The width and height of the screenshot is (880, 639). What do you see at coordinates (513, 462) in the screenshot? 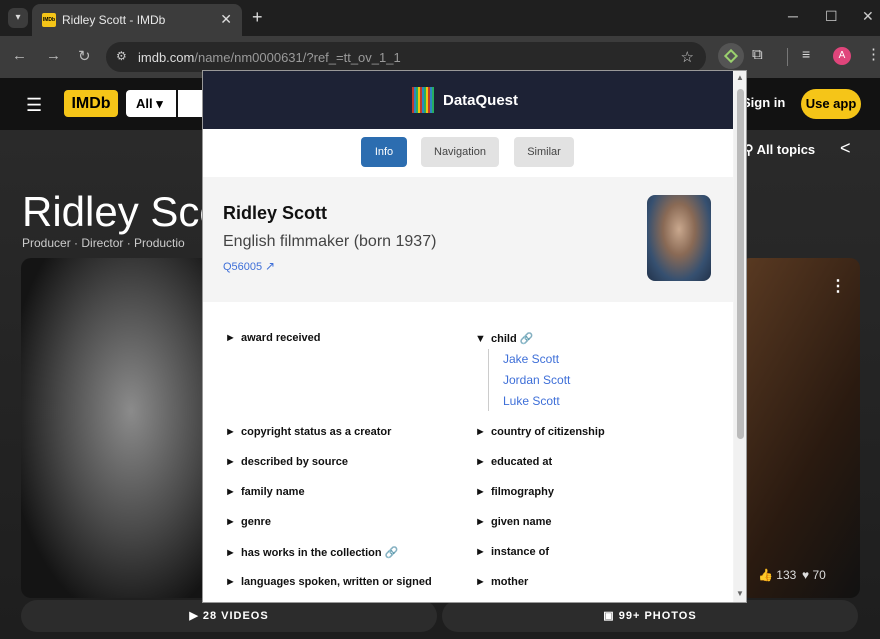
I see `property-educated-at: ► educated at` at bounding box center [513, 462].